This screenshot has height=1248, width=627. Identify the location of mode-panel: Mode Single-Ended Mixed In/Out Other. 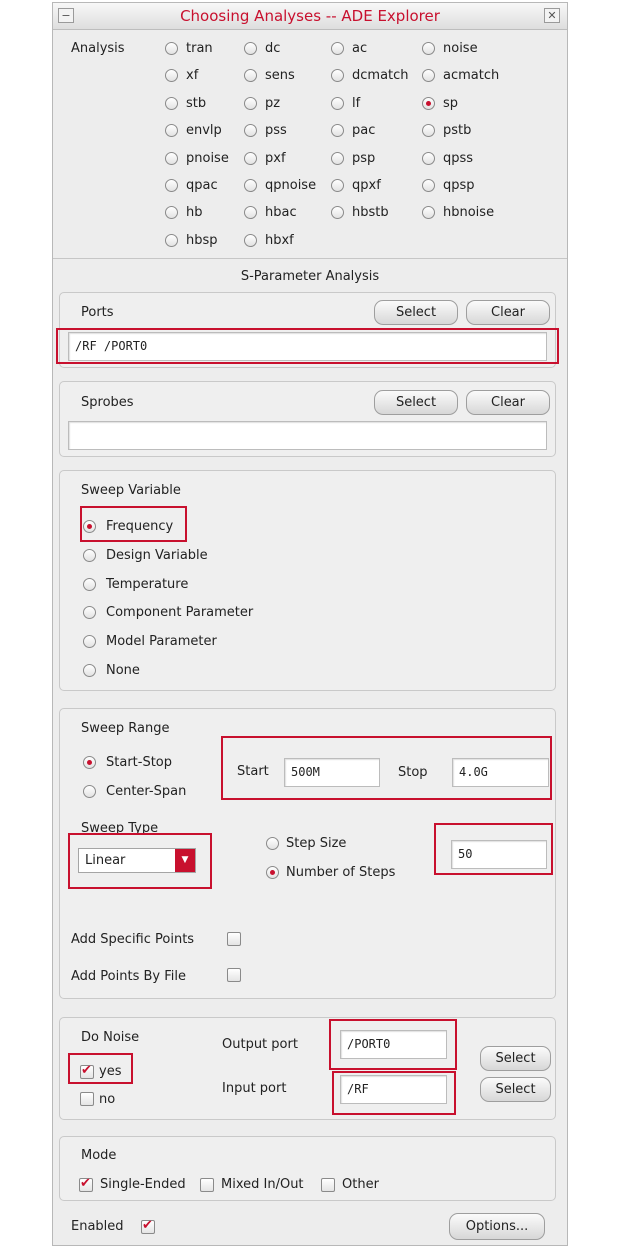
(307, 1168).